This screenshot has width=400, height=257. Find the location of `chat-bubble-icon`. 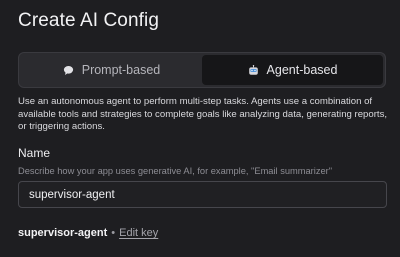

chat-bubble-icon is located at coordinates (68, 70).